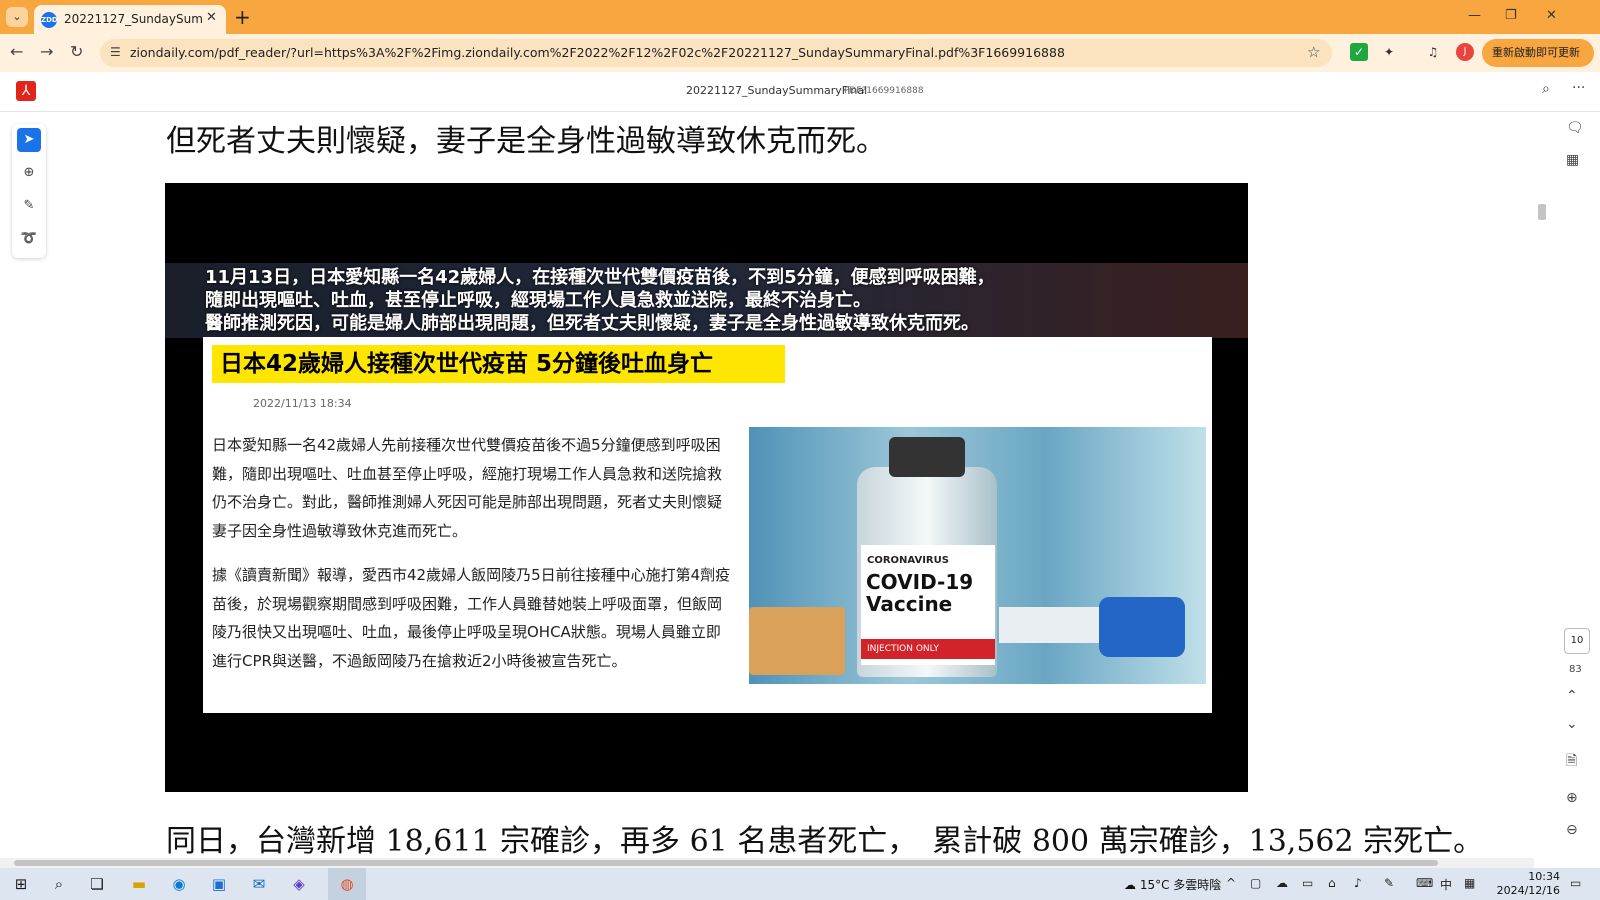 This screenshot has width=1600, height=900. I want to click on annotation-toolbar: ➤ ⊕ ✎ ➰, so click(29, 191).